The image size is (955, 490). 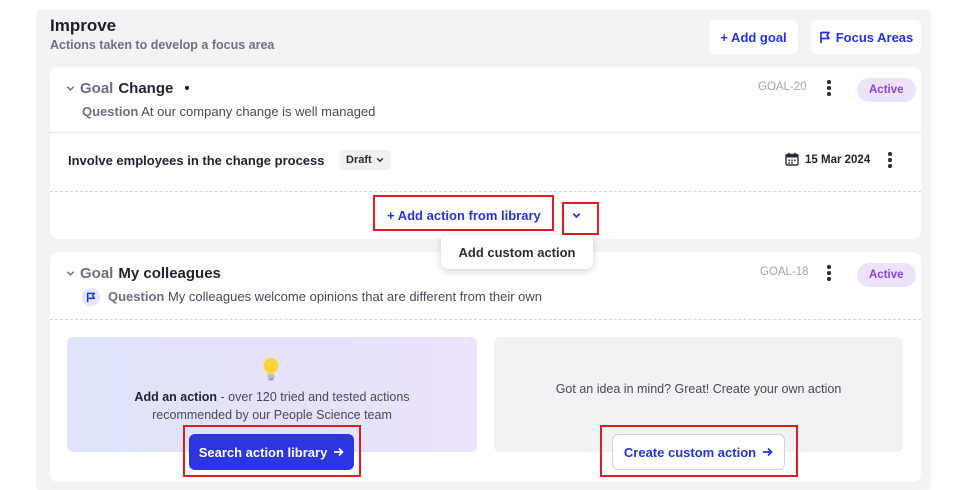 I want to click on action-library-lead: Add an action, so click(x=176, y=397).